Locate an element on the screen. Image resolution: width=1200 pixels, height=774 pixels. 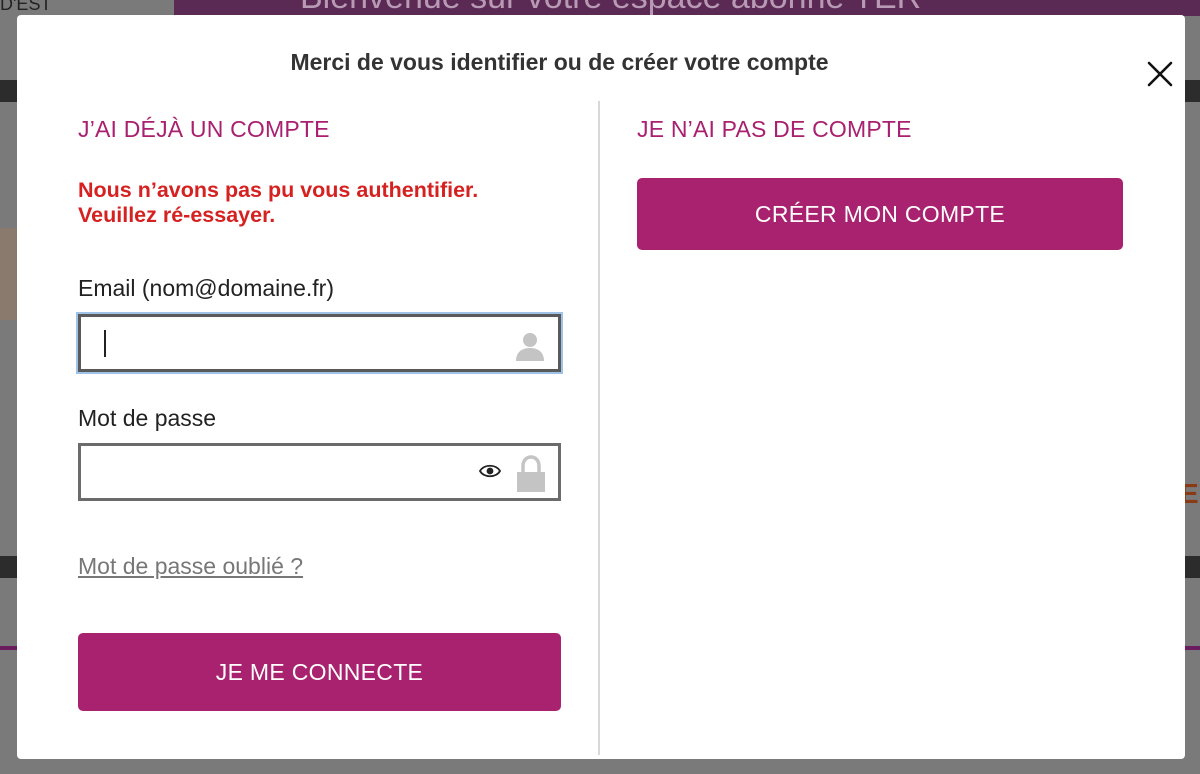
background-banner-text: Bienvenue sur votre espace abonné TER is located at coordinates (610, 8).